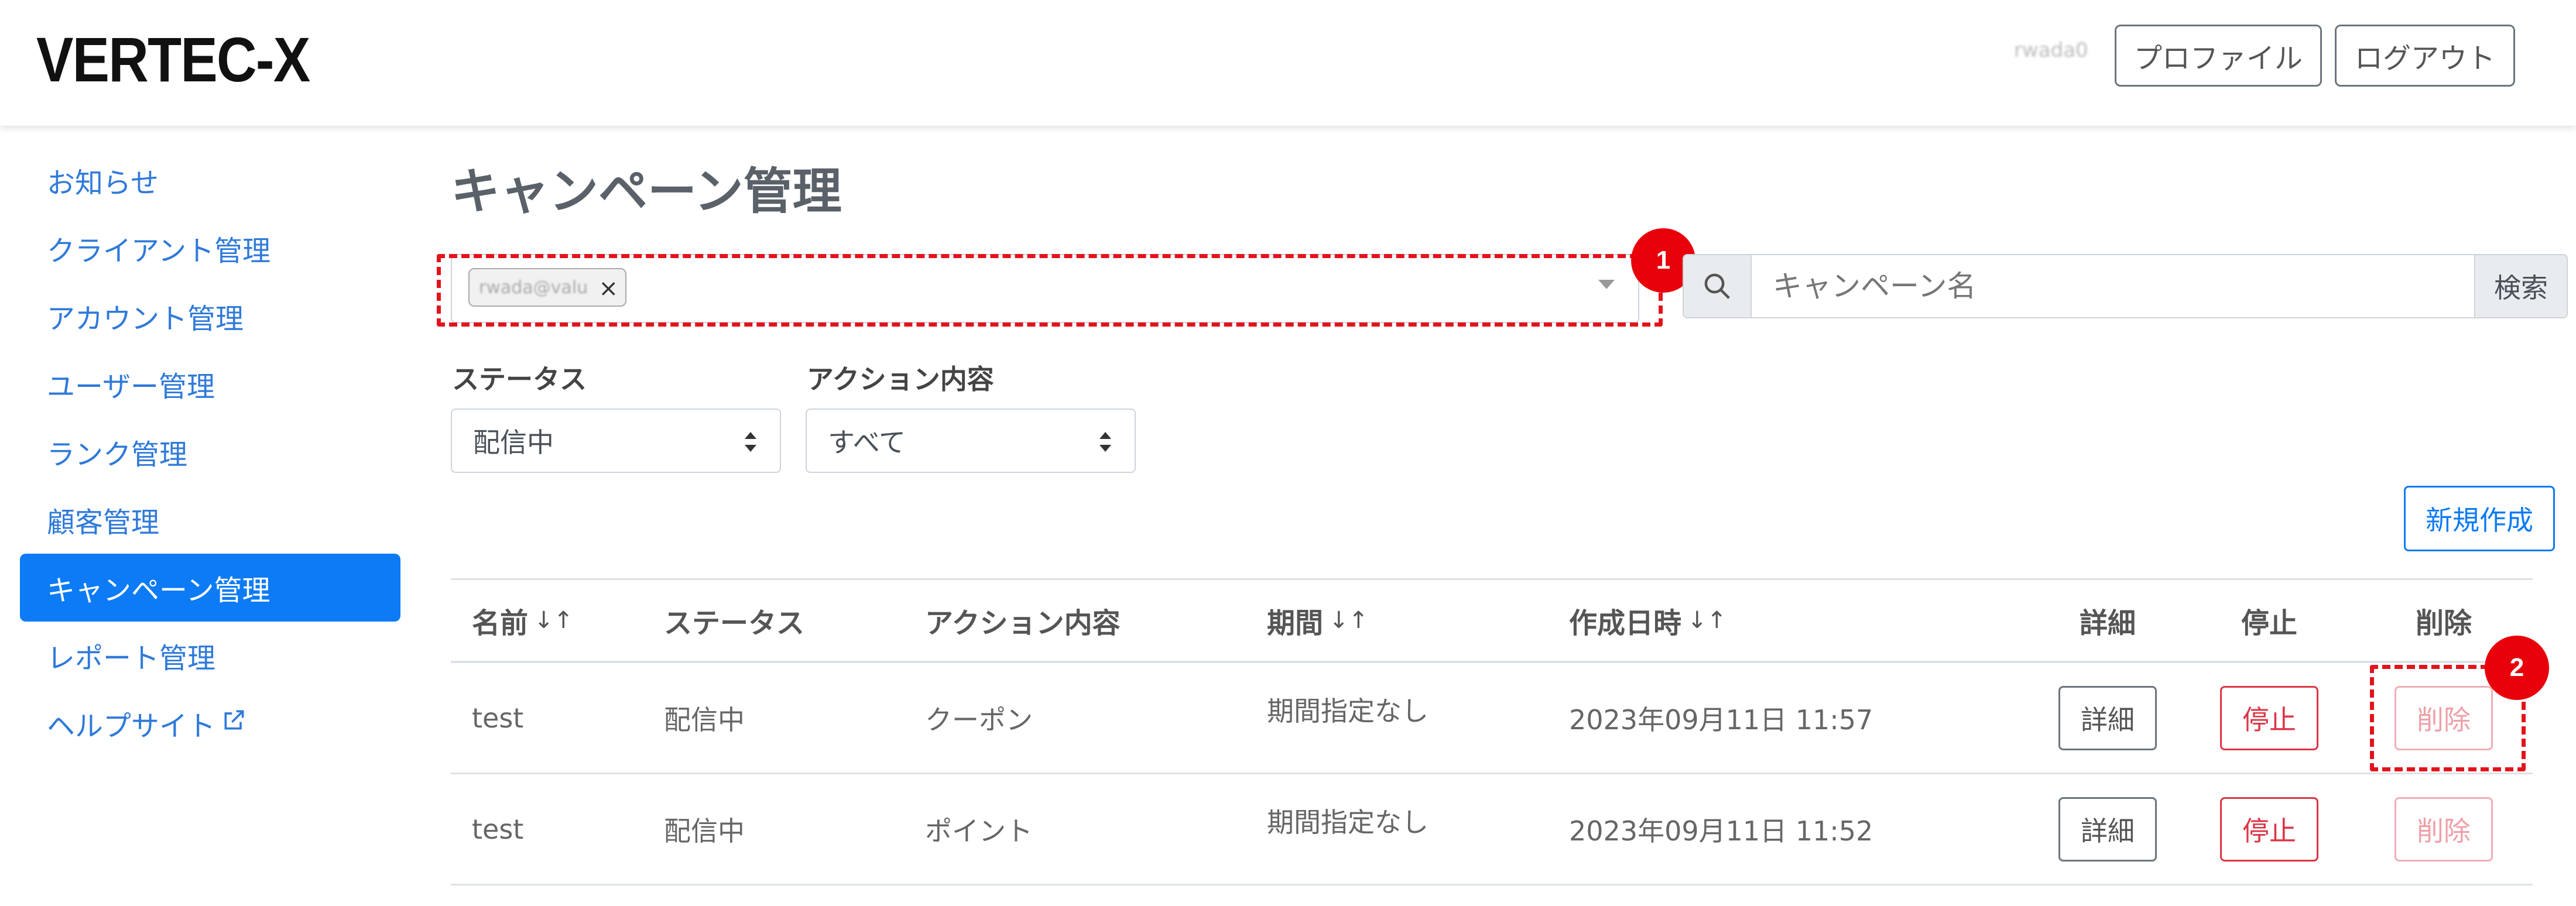  What do you see at coordinates (900, 379) in the screenshot?
I see `action-filter-label: アクション内容` at bounding box center [900, 379].